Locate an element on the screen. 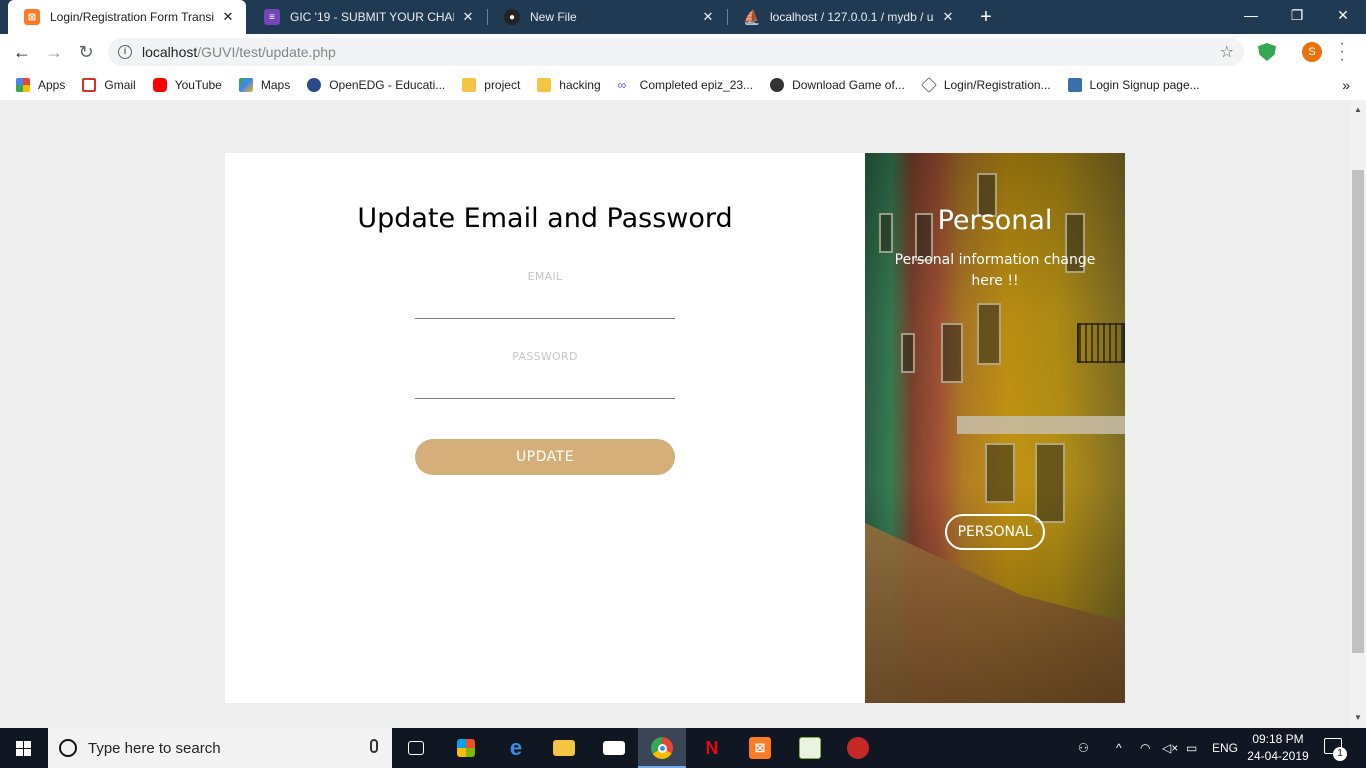 The height and width of the screenshot is (768, 1366). tab-login-registration: ⊠ Login/Registration Form Transitio ✕ is located at coordinates (127, 17).